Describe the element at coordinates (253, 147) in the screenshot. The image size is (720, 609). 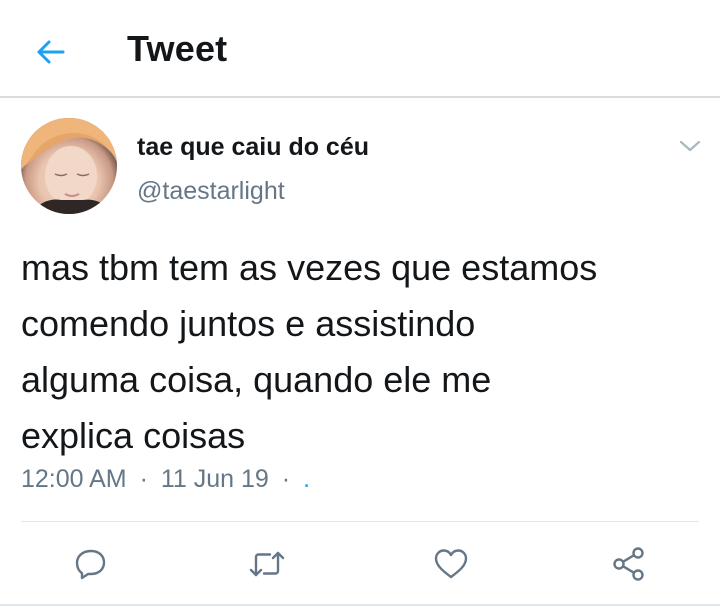
I see `display-name: tae que caiu do céu` at that location.